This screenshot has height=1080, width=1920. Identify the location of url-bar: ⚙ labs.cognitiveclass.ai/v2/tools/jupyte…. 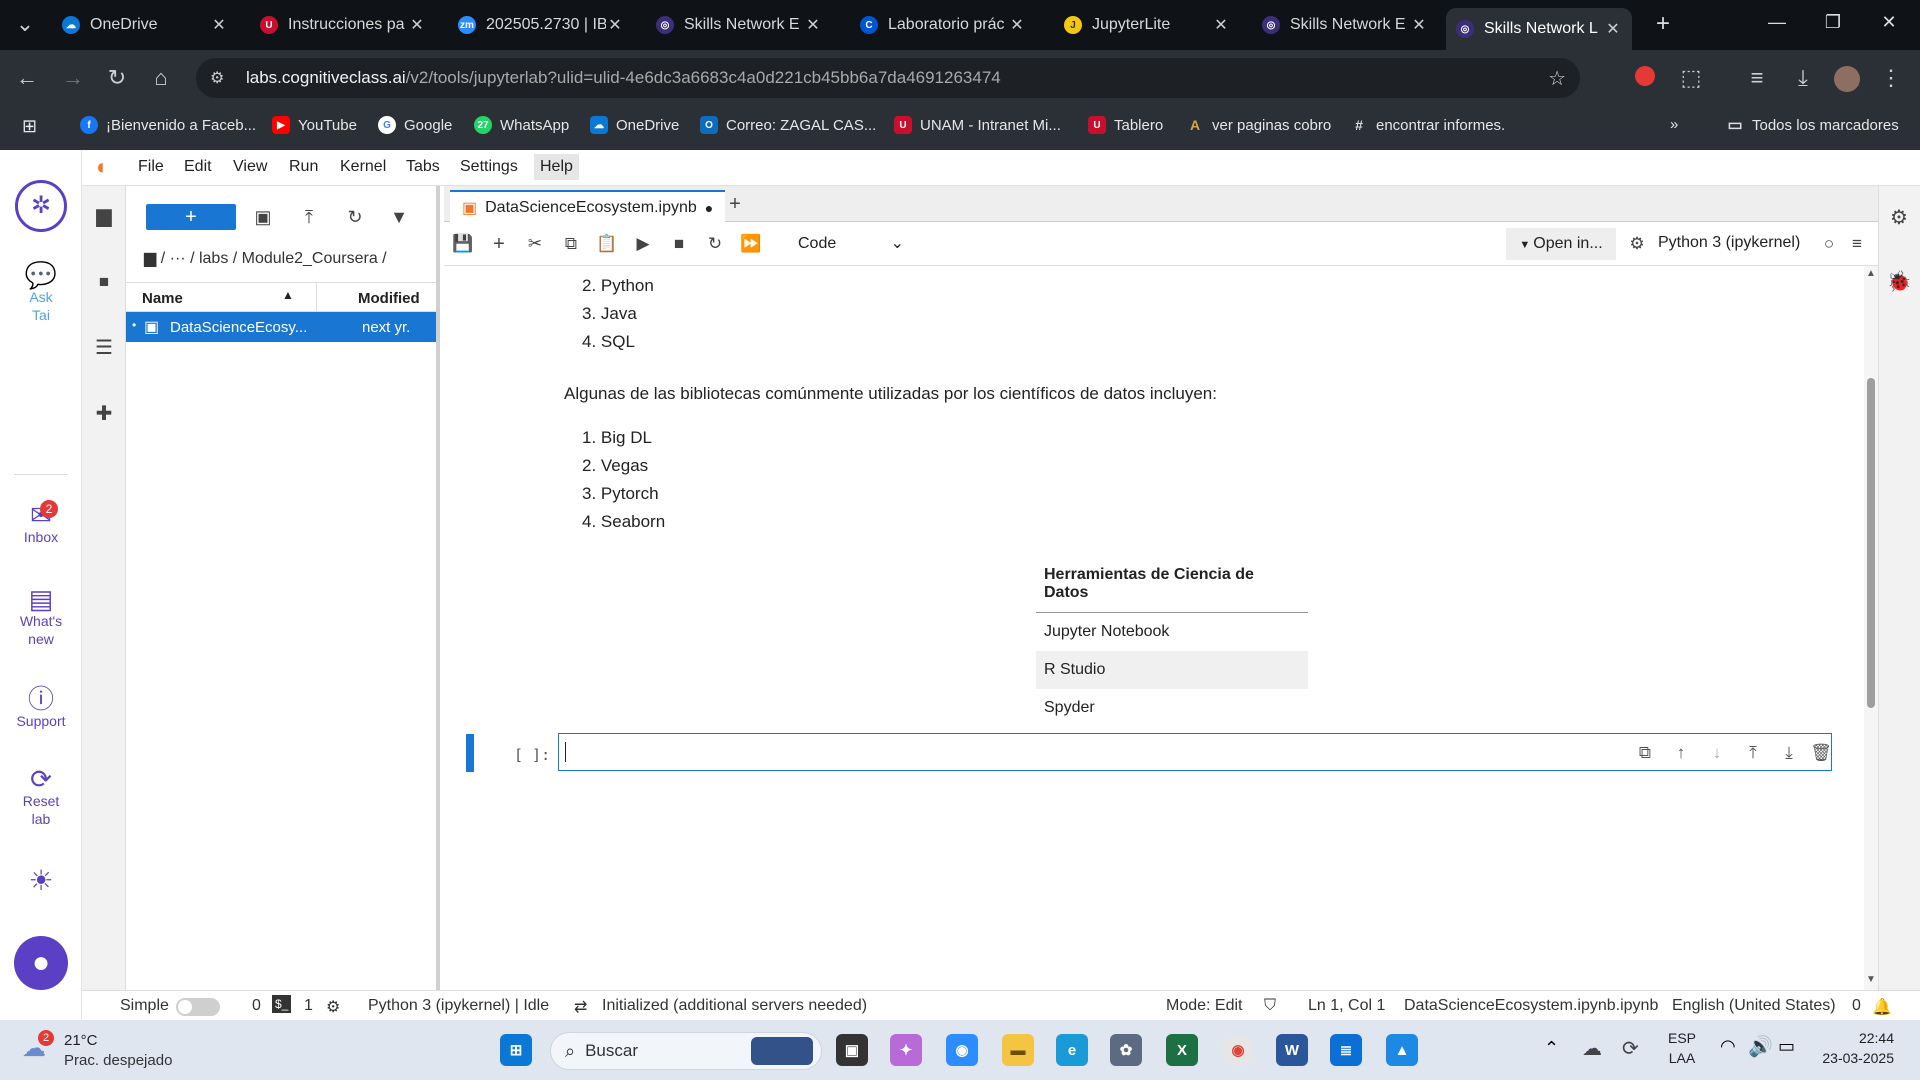
(888, 78).